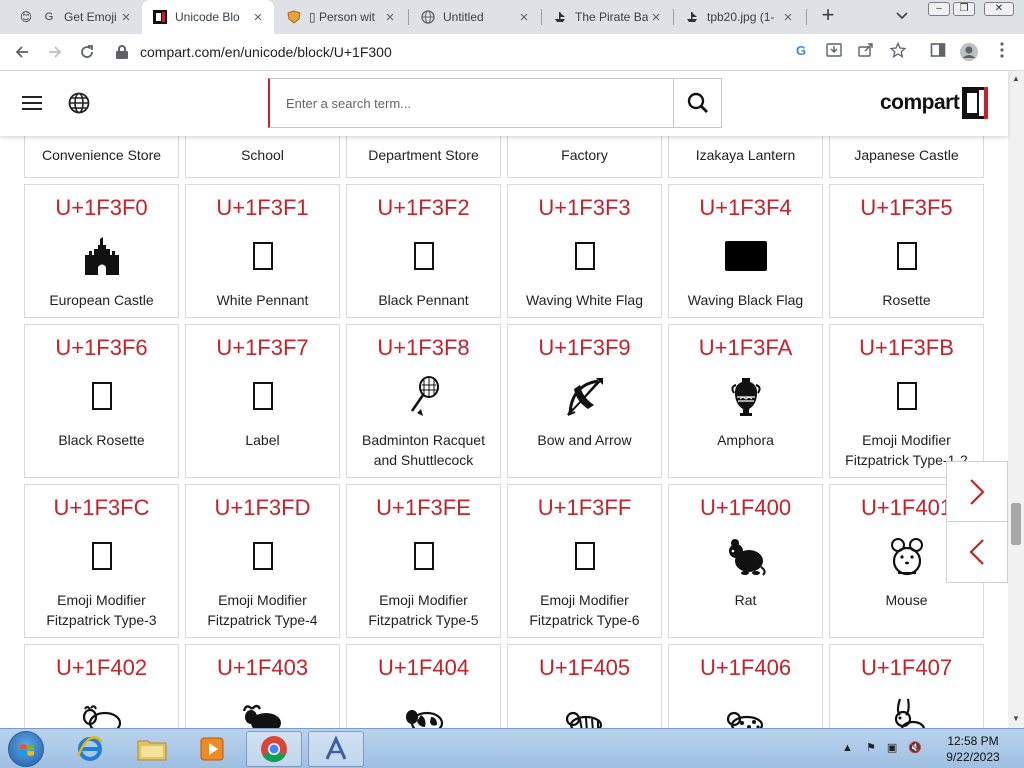  Describe the element at coordinates (101, 668) in the screenshot. I see `codepoint-link: U+1F402` at that location.